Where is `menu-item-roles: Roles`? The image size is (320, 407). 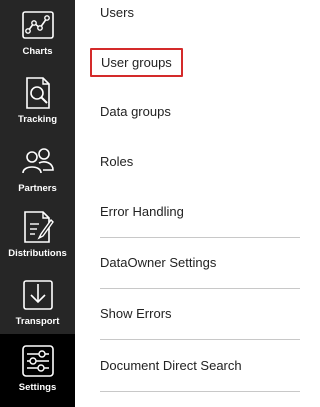
menu-item-roles: Roles is located at coordinates (116, 161).